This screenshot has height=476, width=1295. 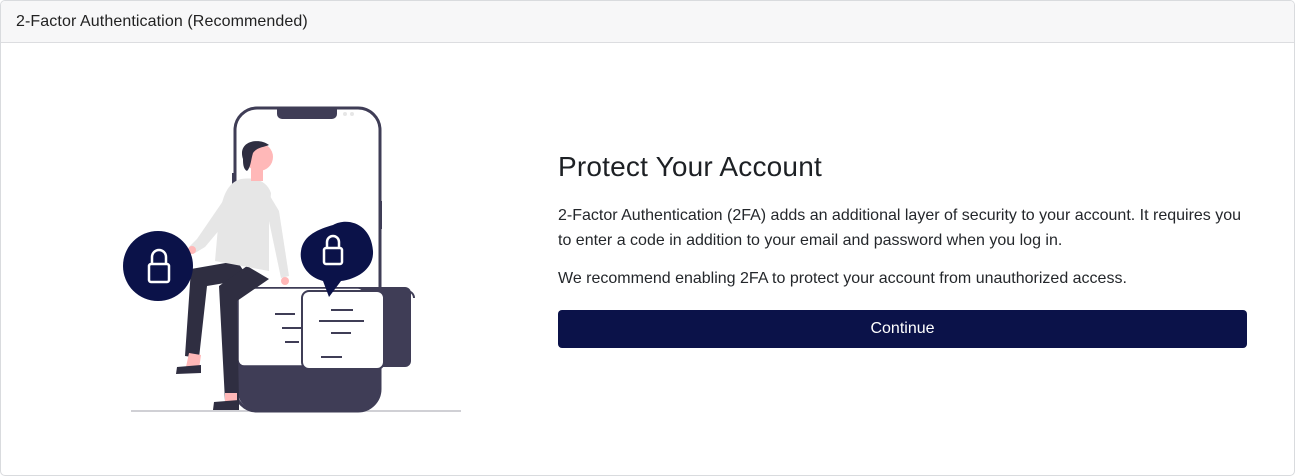 What do you see at coordinates (326, 328) in the screenshot?
I see `message-icon` at bounding box center [326, 328].